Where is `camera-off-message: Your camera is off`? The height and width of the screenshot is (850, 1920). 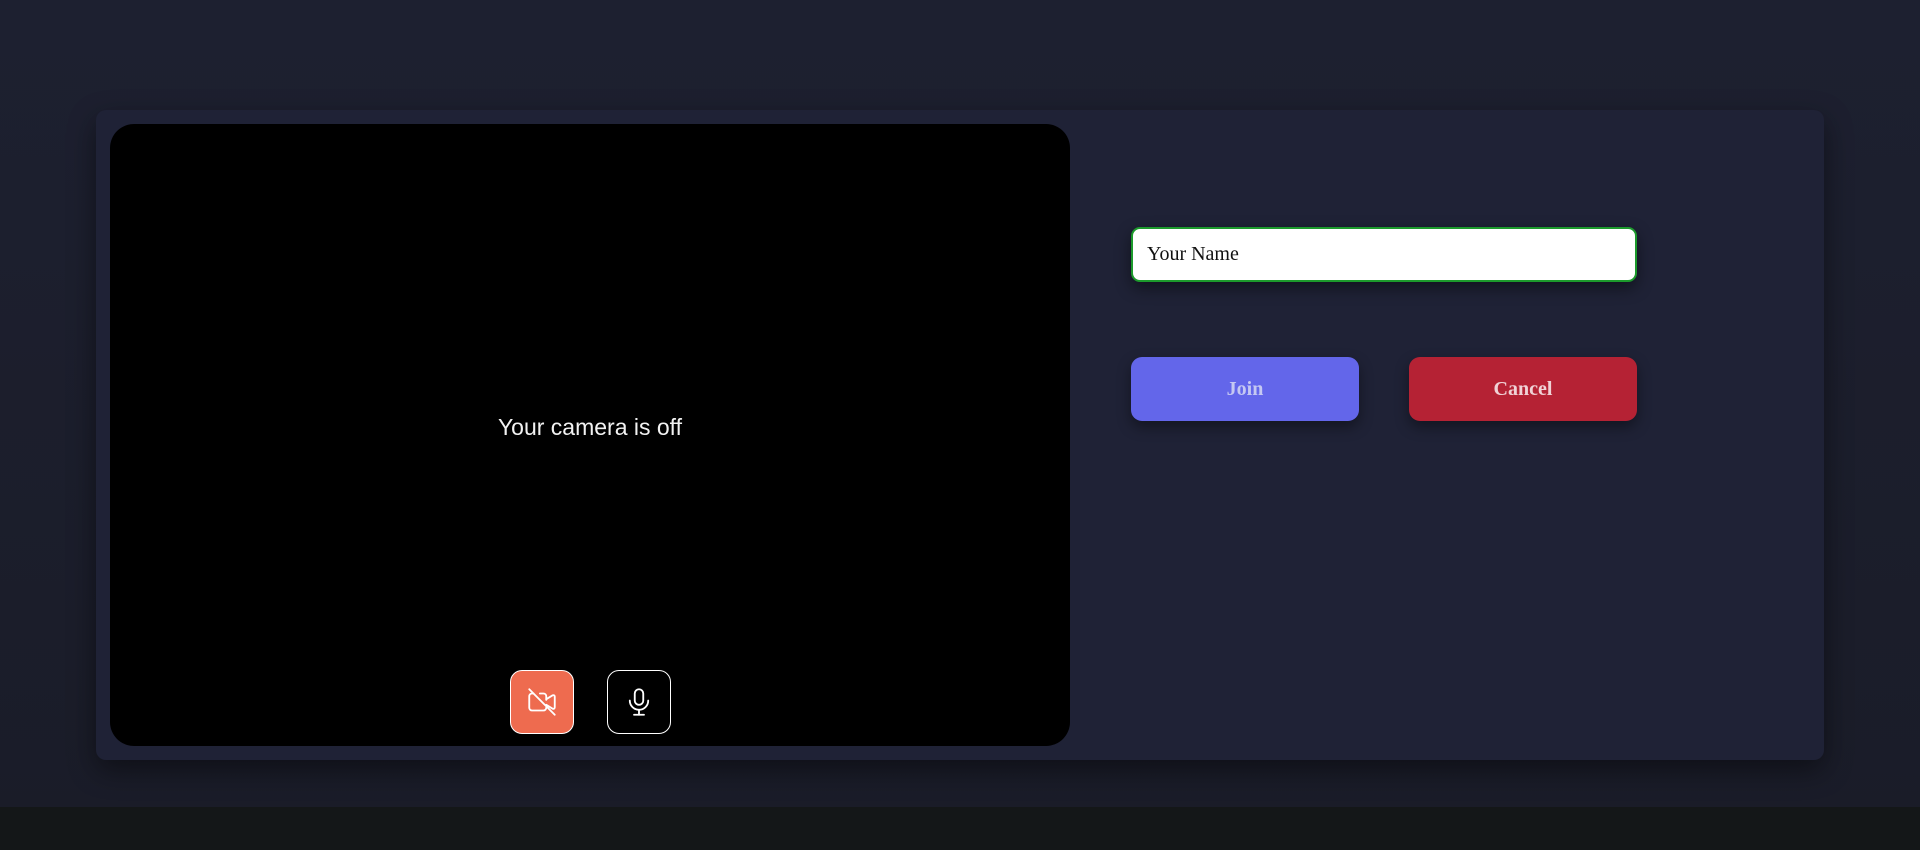 camera-off-message: Your camera is off is located at coordinates (590, 427).